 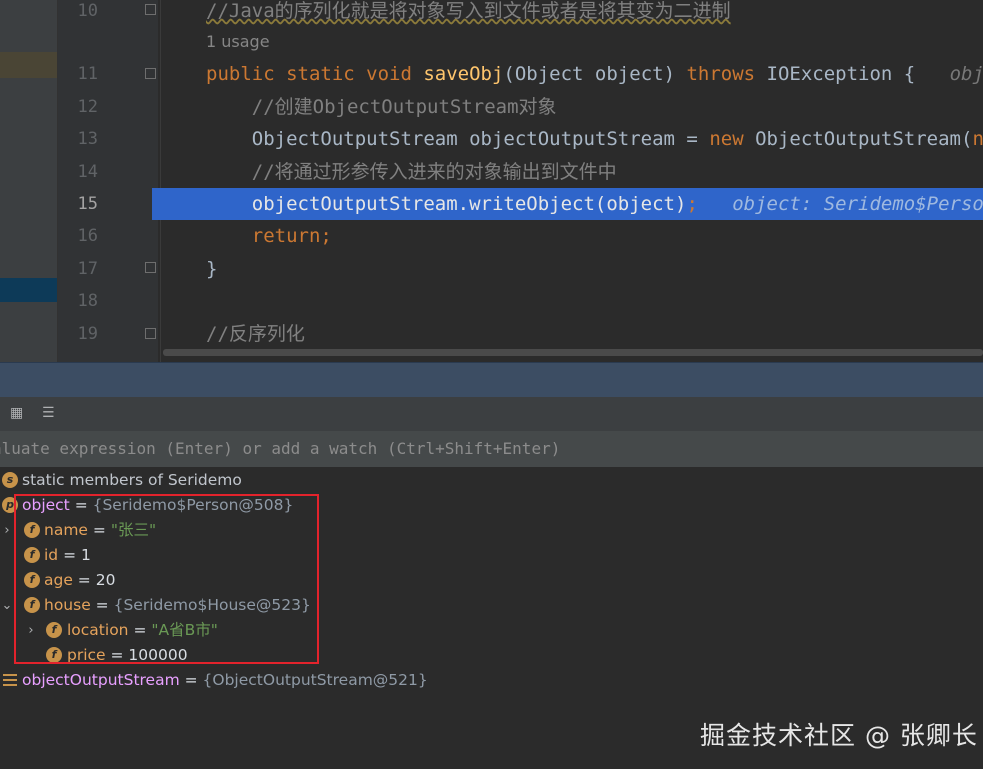 I want to click on code-token: saveObj, so click(x=463, y=74).